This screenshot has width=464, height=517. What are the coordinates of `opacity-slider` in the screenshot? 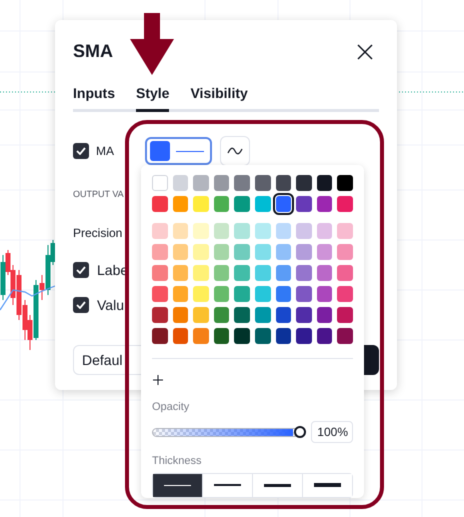 It's located at (229, 432).